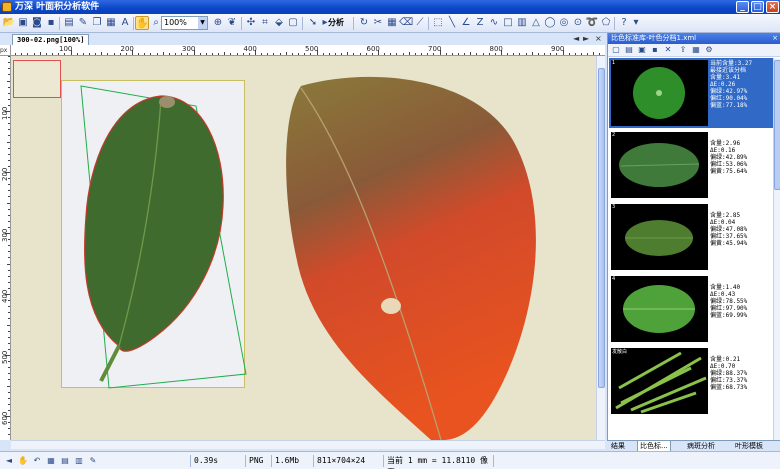  Describe the element at coordinates (292, 461) in the screenshot. I see `status-size: 1.6Mb` at that location.